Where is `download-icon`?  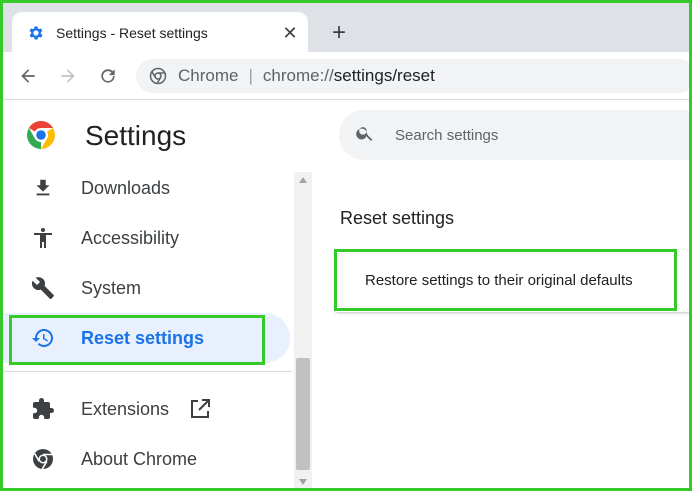 download-icon is located at coordinates (43, 188).